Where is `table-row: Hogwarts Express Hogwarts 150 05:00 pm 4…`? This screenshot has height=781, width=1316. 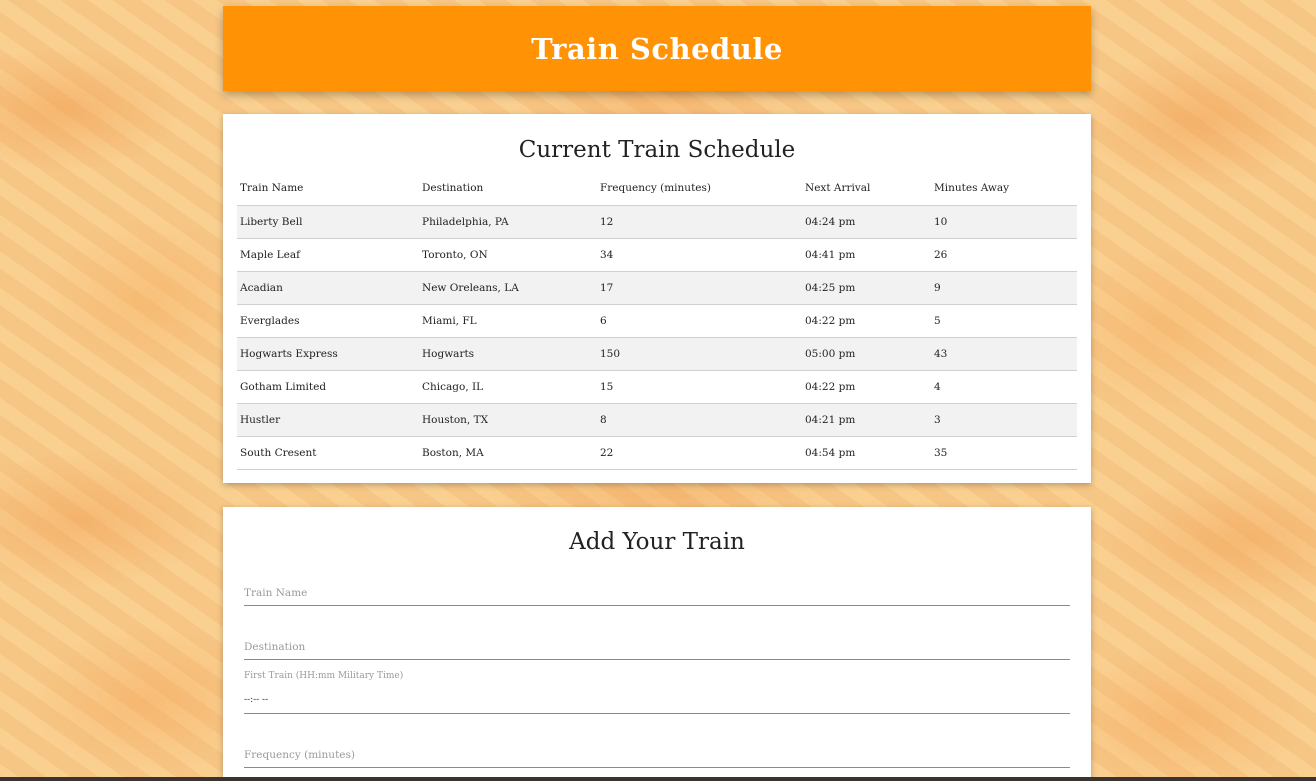
table-row: Hogwarts Express Hogwarts 150 05:00 pm 4… is located at coordinates (657, 354).